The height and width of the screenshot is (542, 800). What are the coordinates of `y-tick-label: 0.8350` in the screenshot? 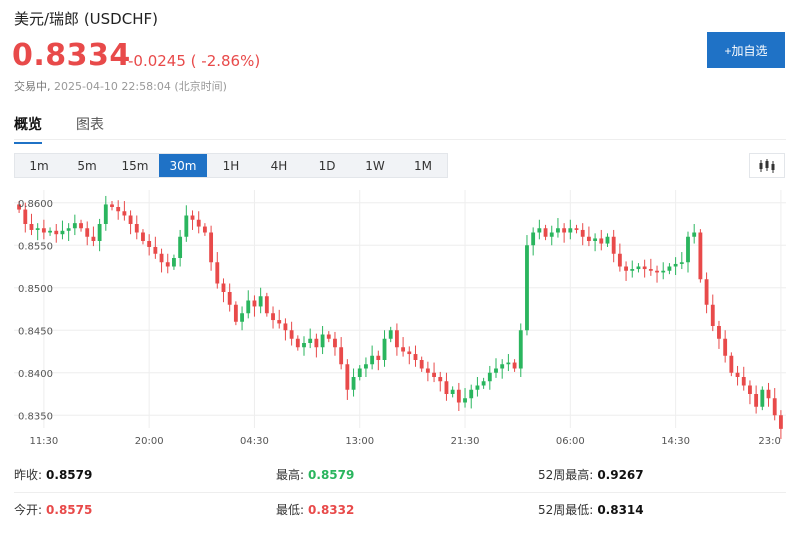 It's located at (35, 416).